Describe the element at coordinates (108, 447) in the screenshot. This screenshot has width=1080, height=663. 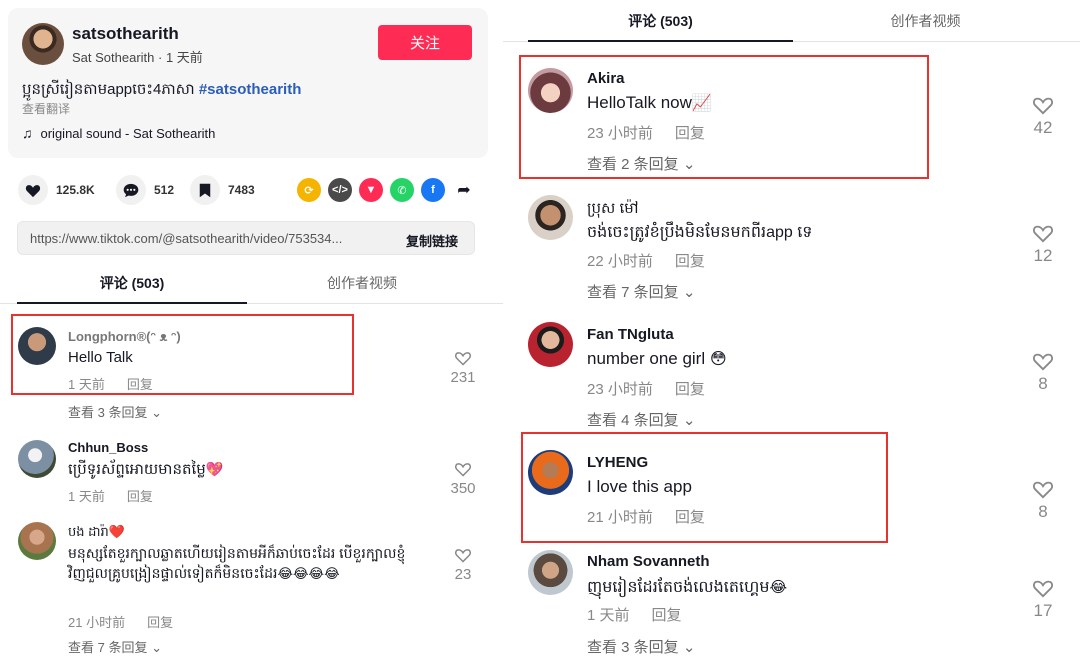
I see `commenter-name: Chhun_Boss` at that location.